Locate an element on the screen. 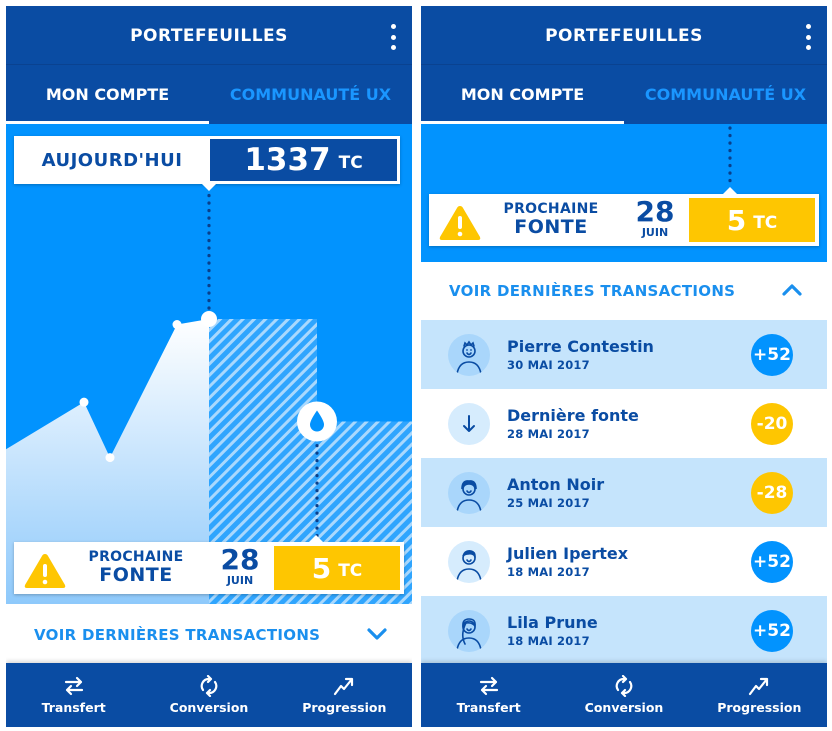 Image resolution: width=832 pixels, height=731 pixels. chart-area-collapsed: PROCHAINE FONTE 28 JUIN 5 TC is located at coordinates (624, 193).